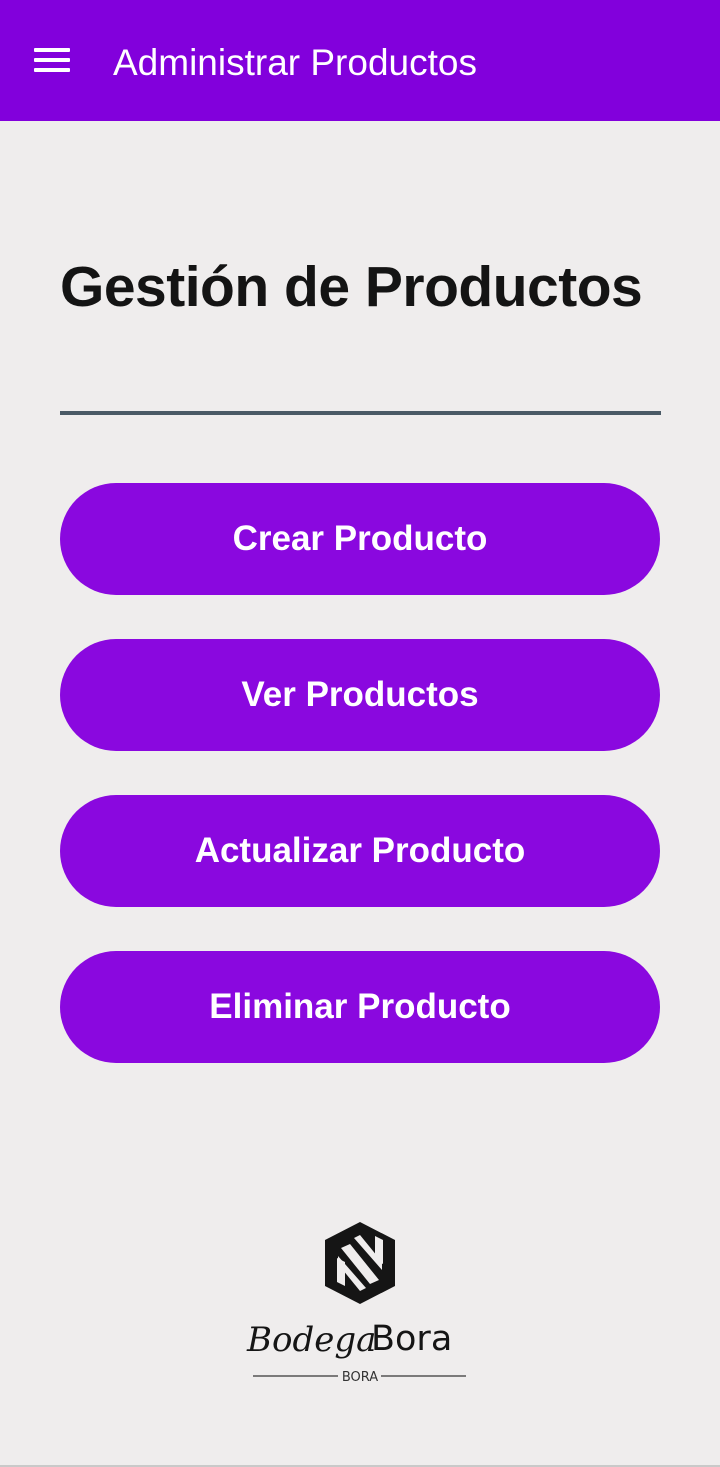 Image resolution: width=720 pixels, height=1467 pixels. I want to click on update-product-button: Actualizar Producto, so click(360, 851).